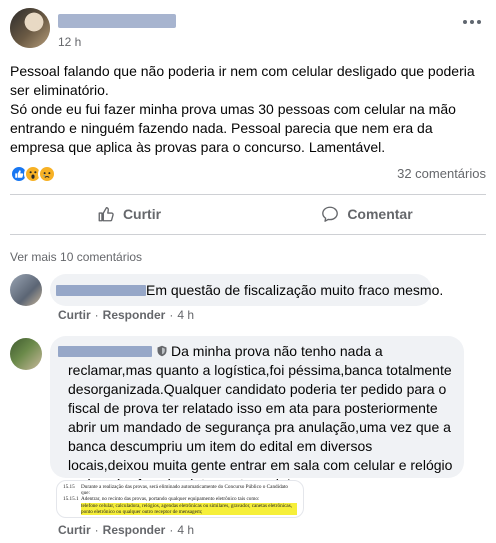 Image resolution: width=496 pixels, height=543 pixels. Describe the element at coordinates (30, 28) in the screenshot. I see `author-avatar` at that location.